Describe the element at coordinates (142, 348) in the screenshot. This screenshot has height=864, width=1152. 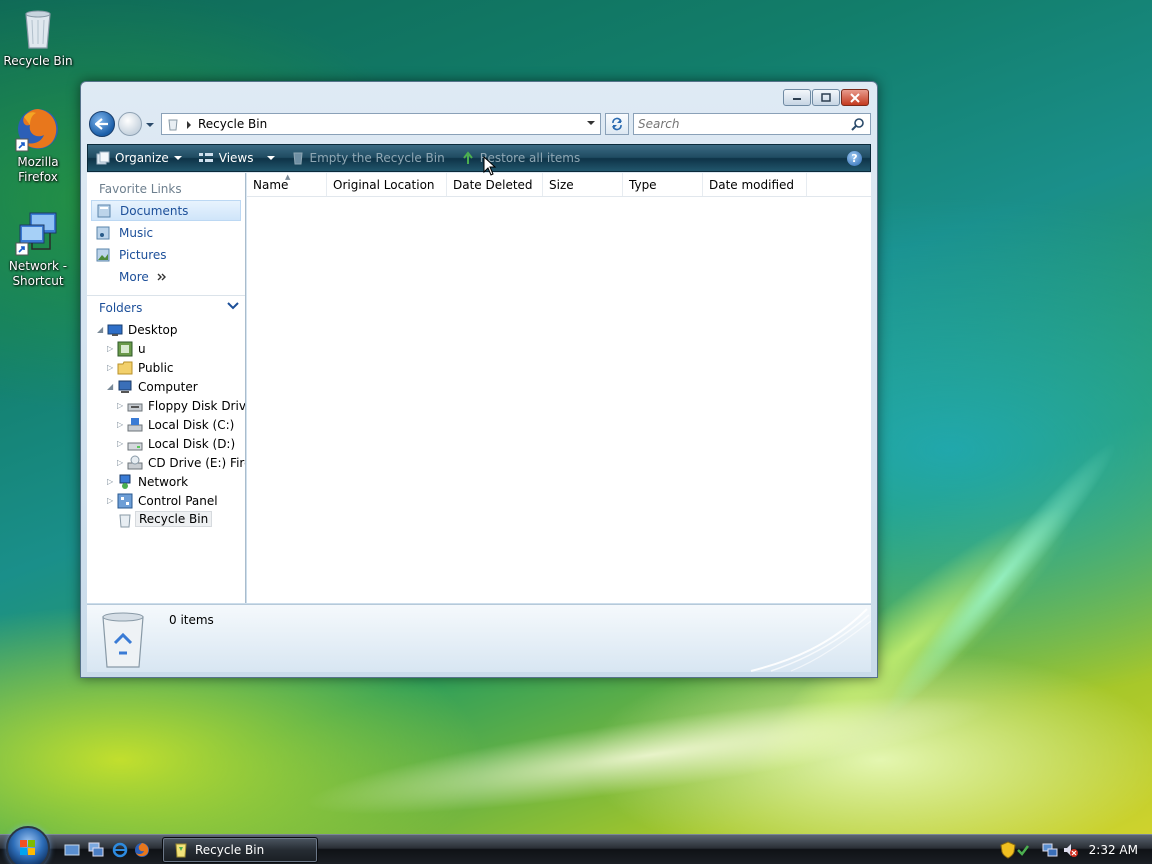
I see `tree-item-label: u` at that location.